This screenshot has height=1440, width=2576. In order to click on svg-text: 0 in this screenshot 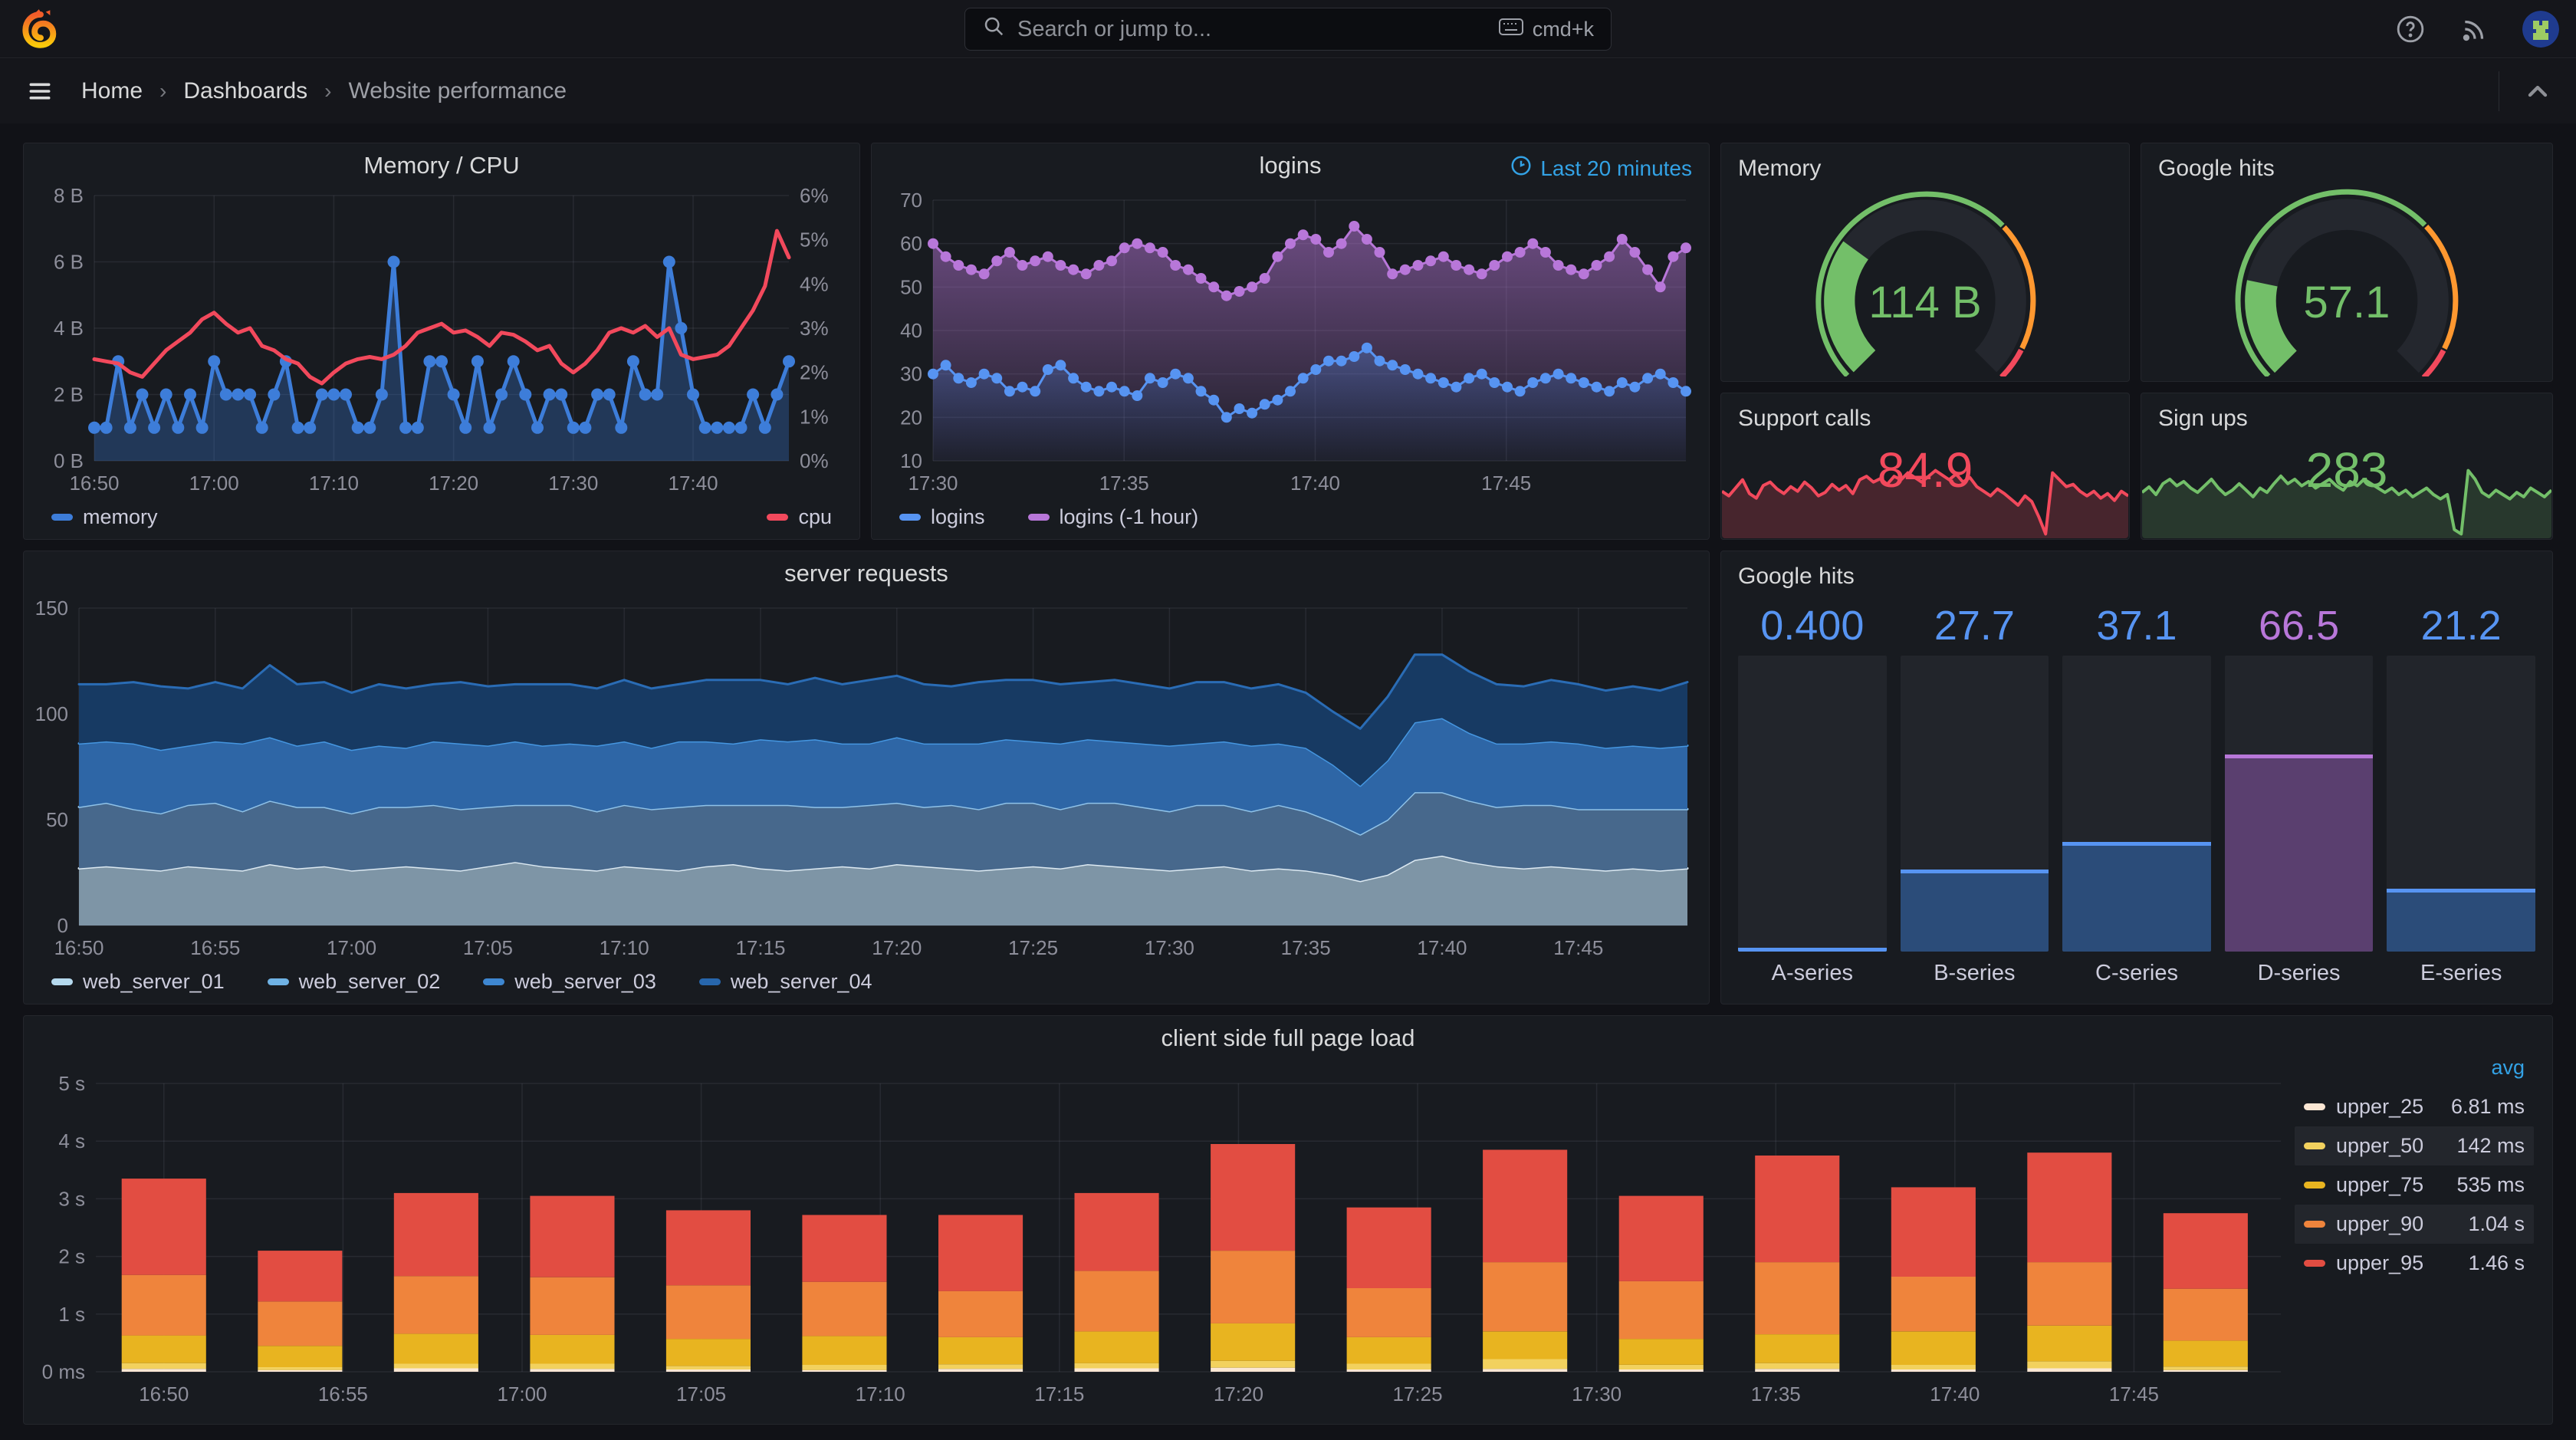, I will do `click(63, 926)`.